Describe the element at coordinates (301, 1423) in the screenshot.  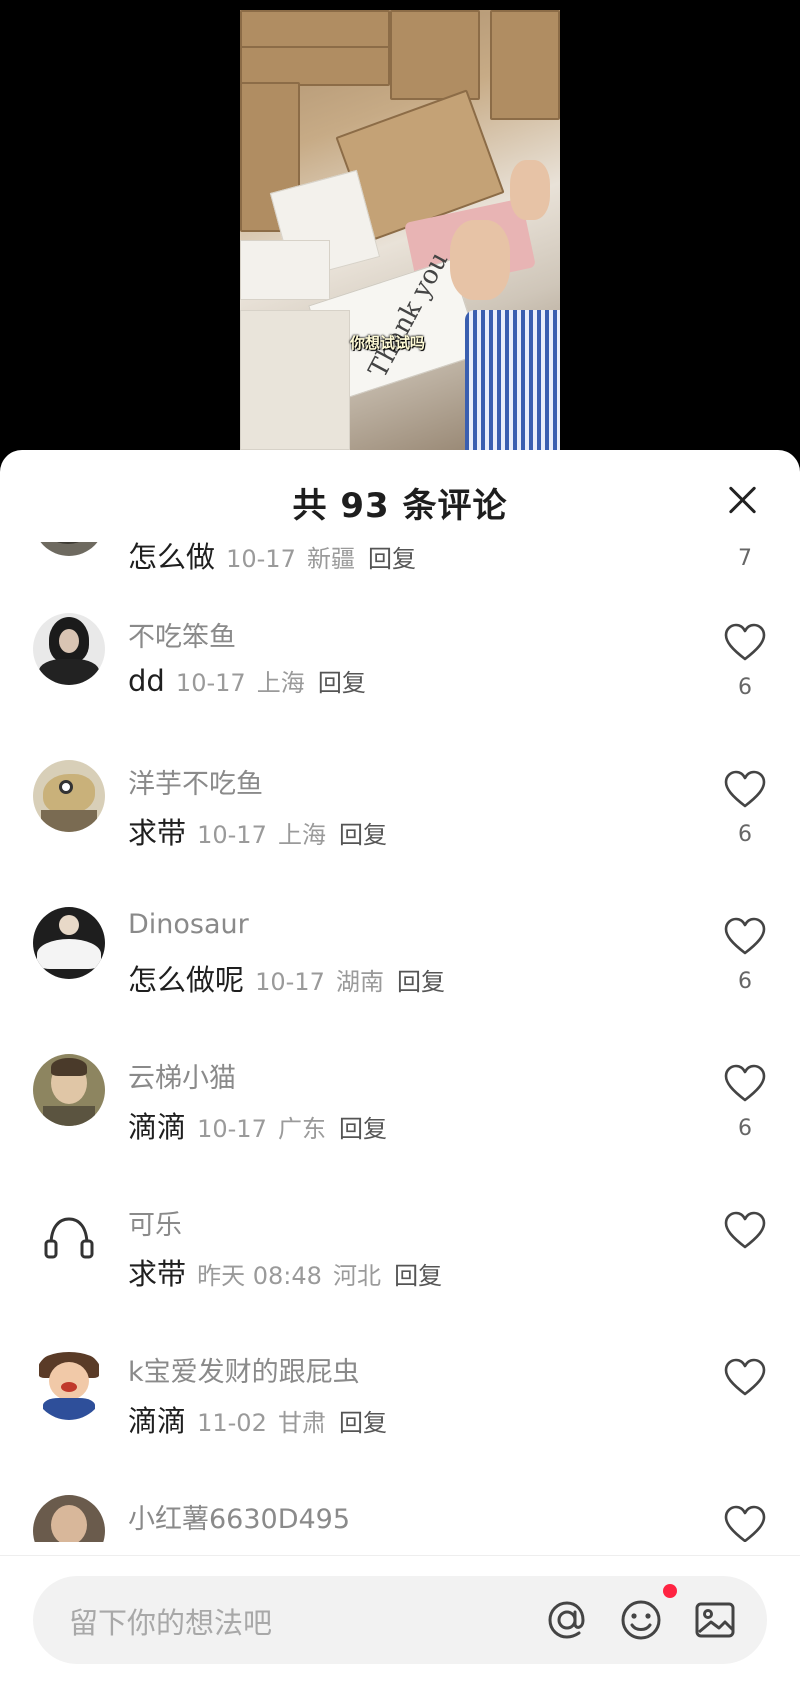
I see `comment-location: 甘肃` at that location.